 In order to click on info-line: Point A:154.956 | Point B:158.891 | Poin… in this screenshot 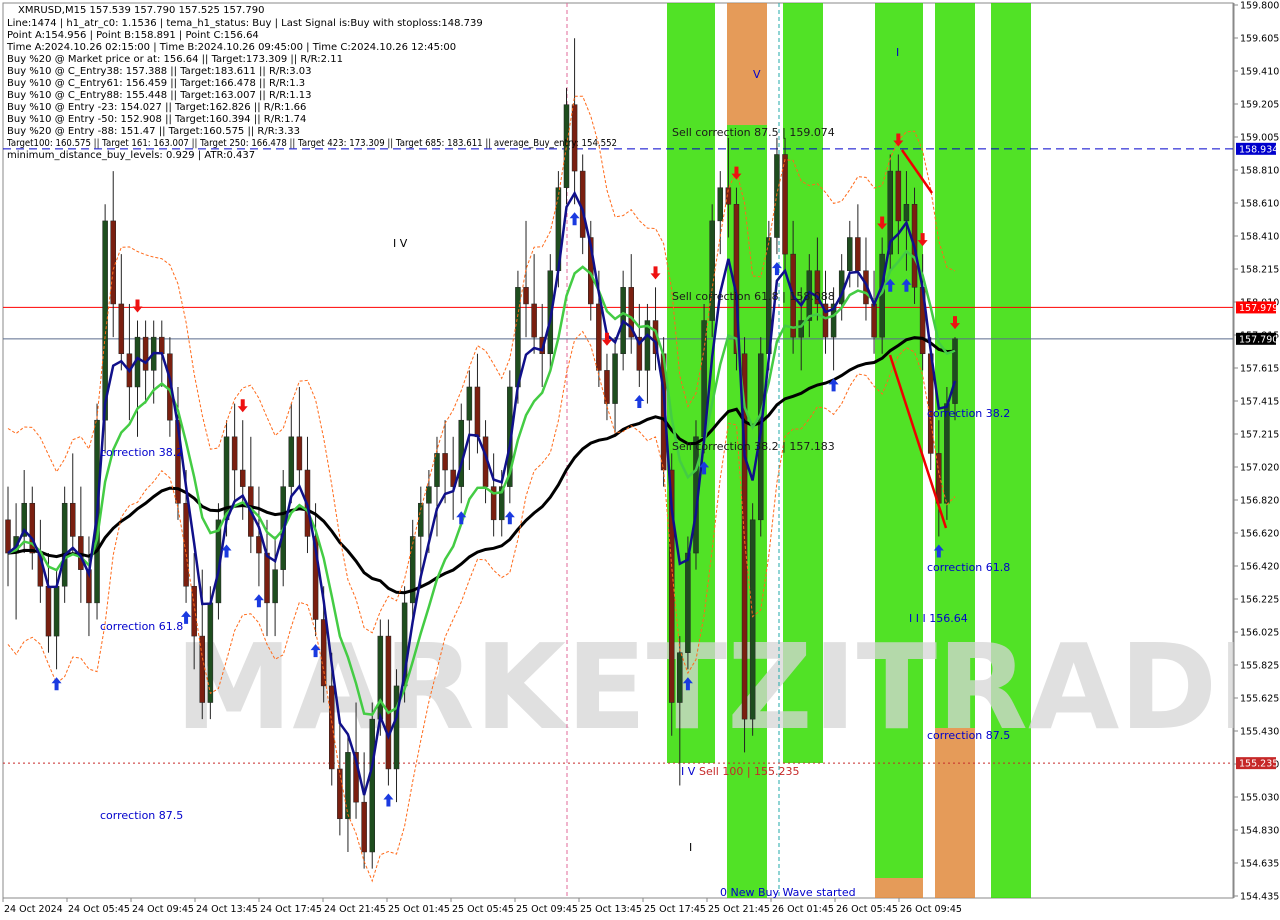, I will do `click(133, 35)`.